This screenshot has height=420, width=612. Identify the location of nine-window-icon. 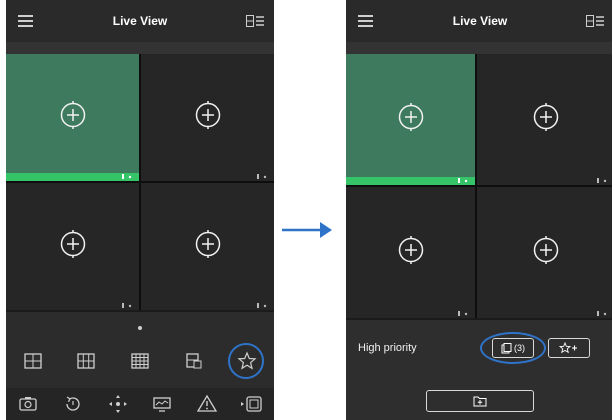
(140, 361).